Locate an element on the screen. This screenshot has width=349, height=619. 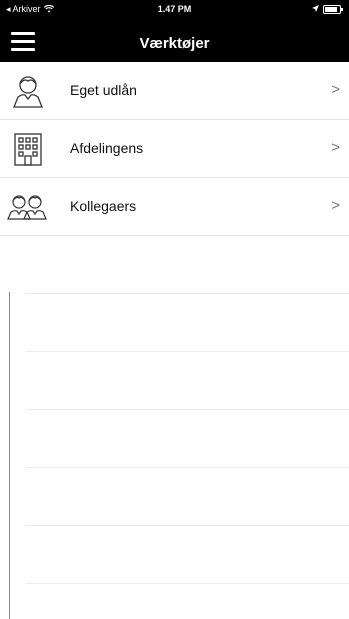
status-indicators is located at coordinates (327, 9).